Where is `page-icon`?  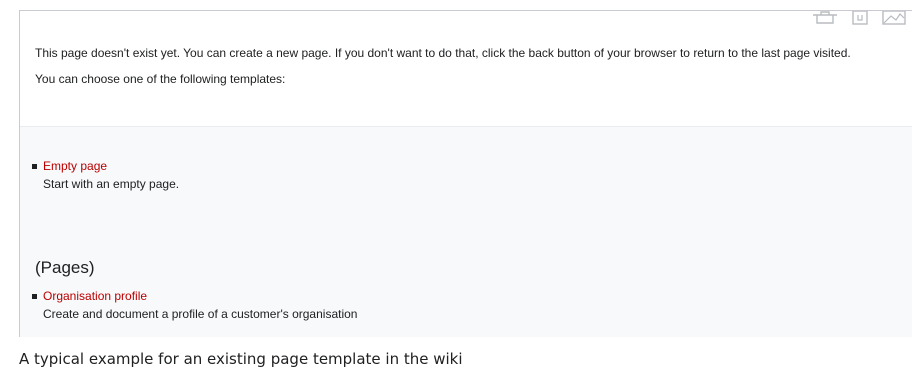 page-icon is located at coordinates (860, 18).